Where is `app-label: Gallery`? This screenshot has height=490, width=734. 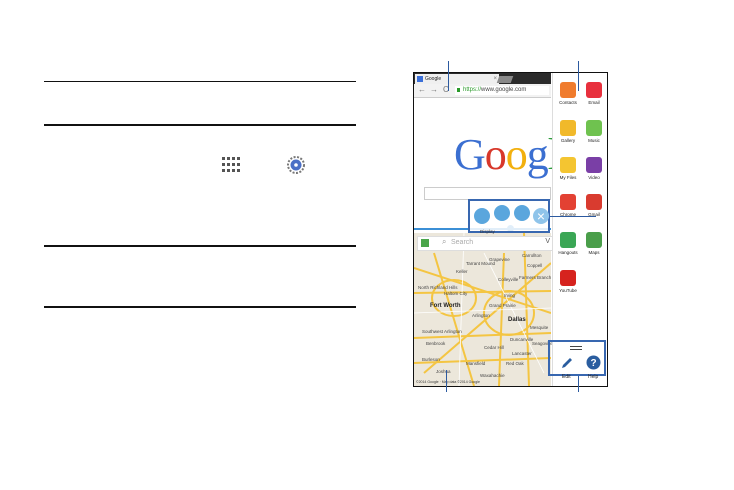
app-label: Gallery is located at coordinates (568, 140).